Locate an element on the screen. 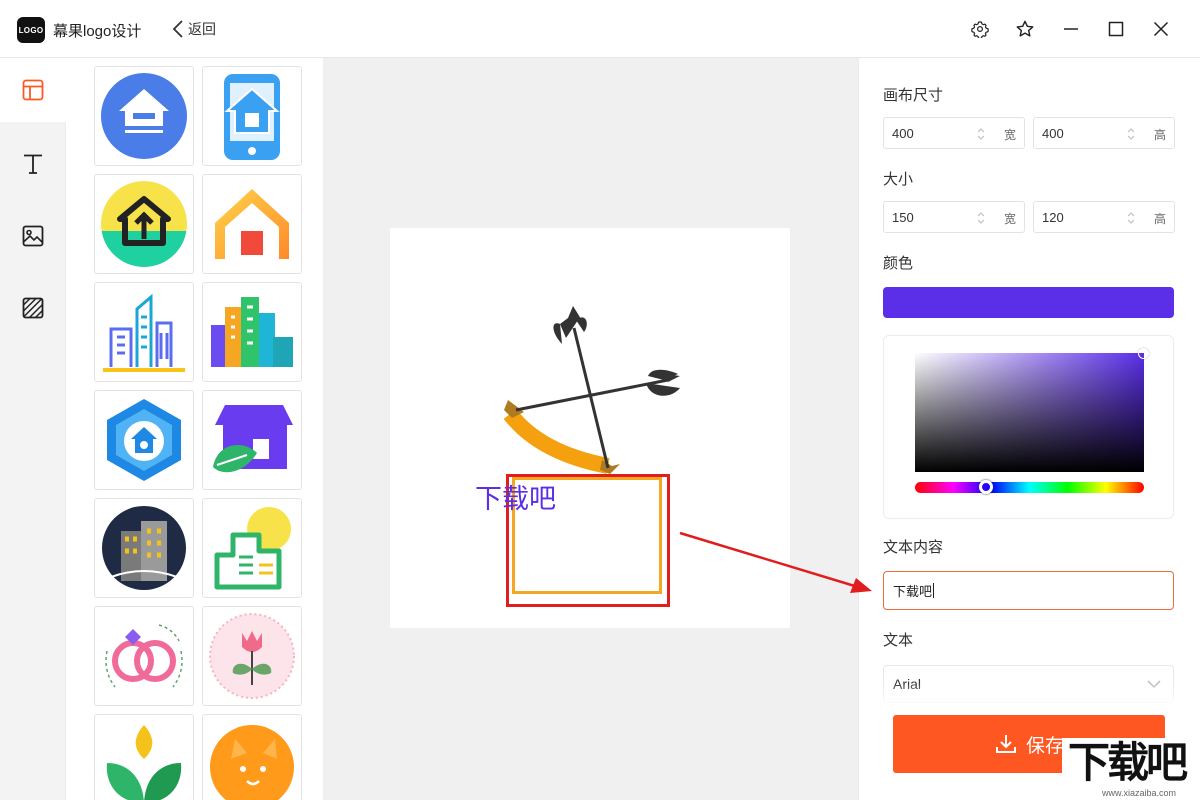 This screenshot has height=800, width=1200. color-picker is located at coordinates (1028, 427).